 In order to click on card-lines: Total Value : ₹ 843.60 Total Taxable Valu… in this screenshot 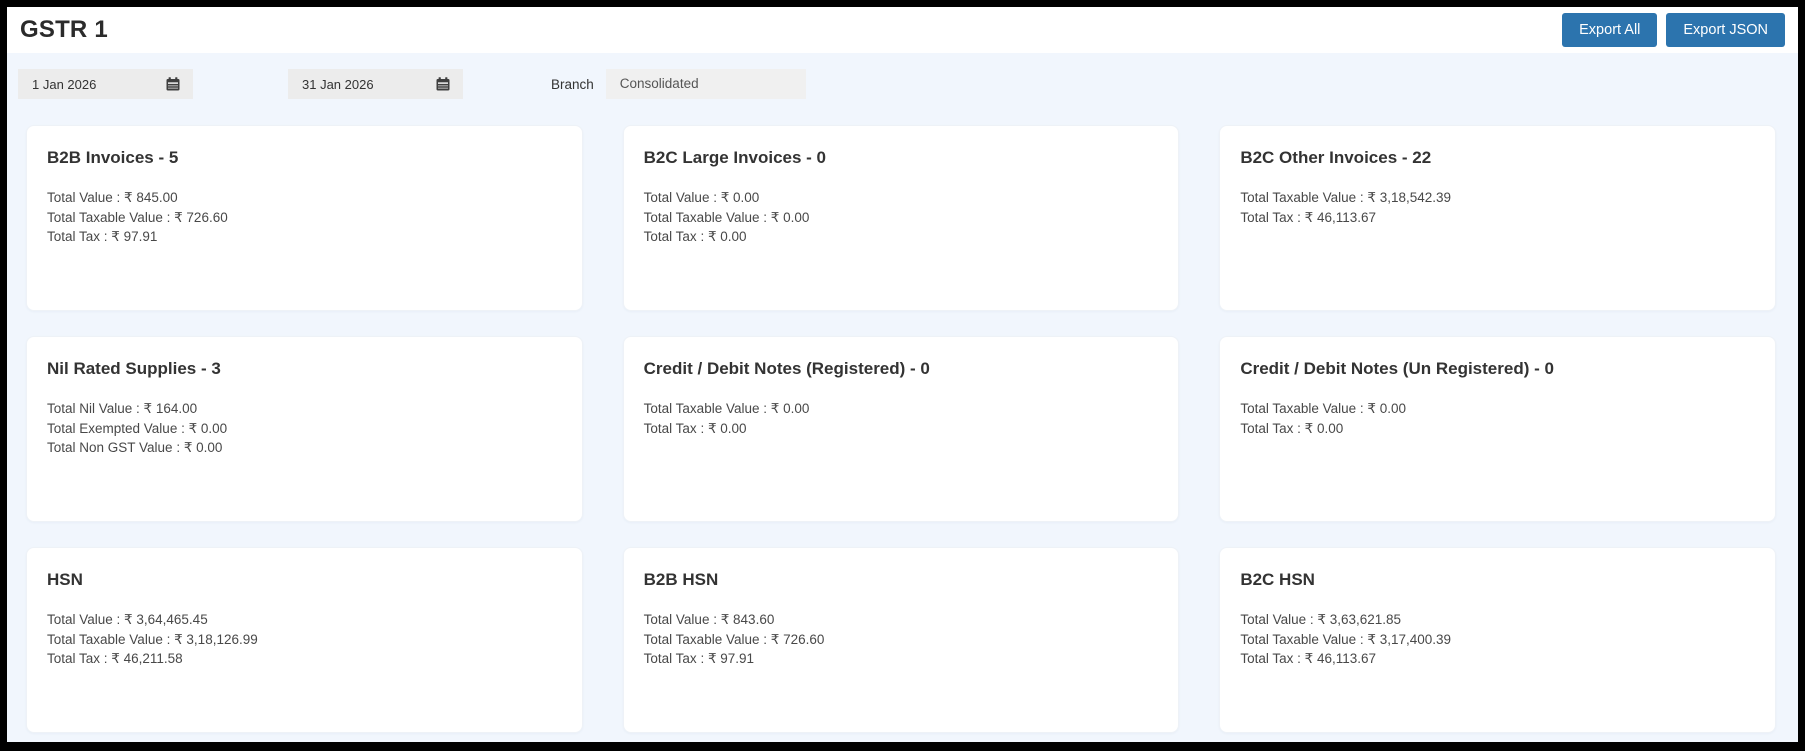, I will do `click(901, 639)`.